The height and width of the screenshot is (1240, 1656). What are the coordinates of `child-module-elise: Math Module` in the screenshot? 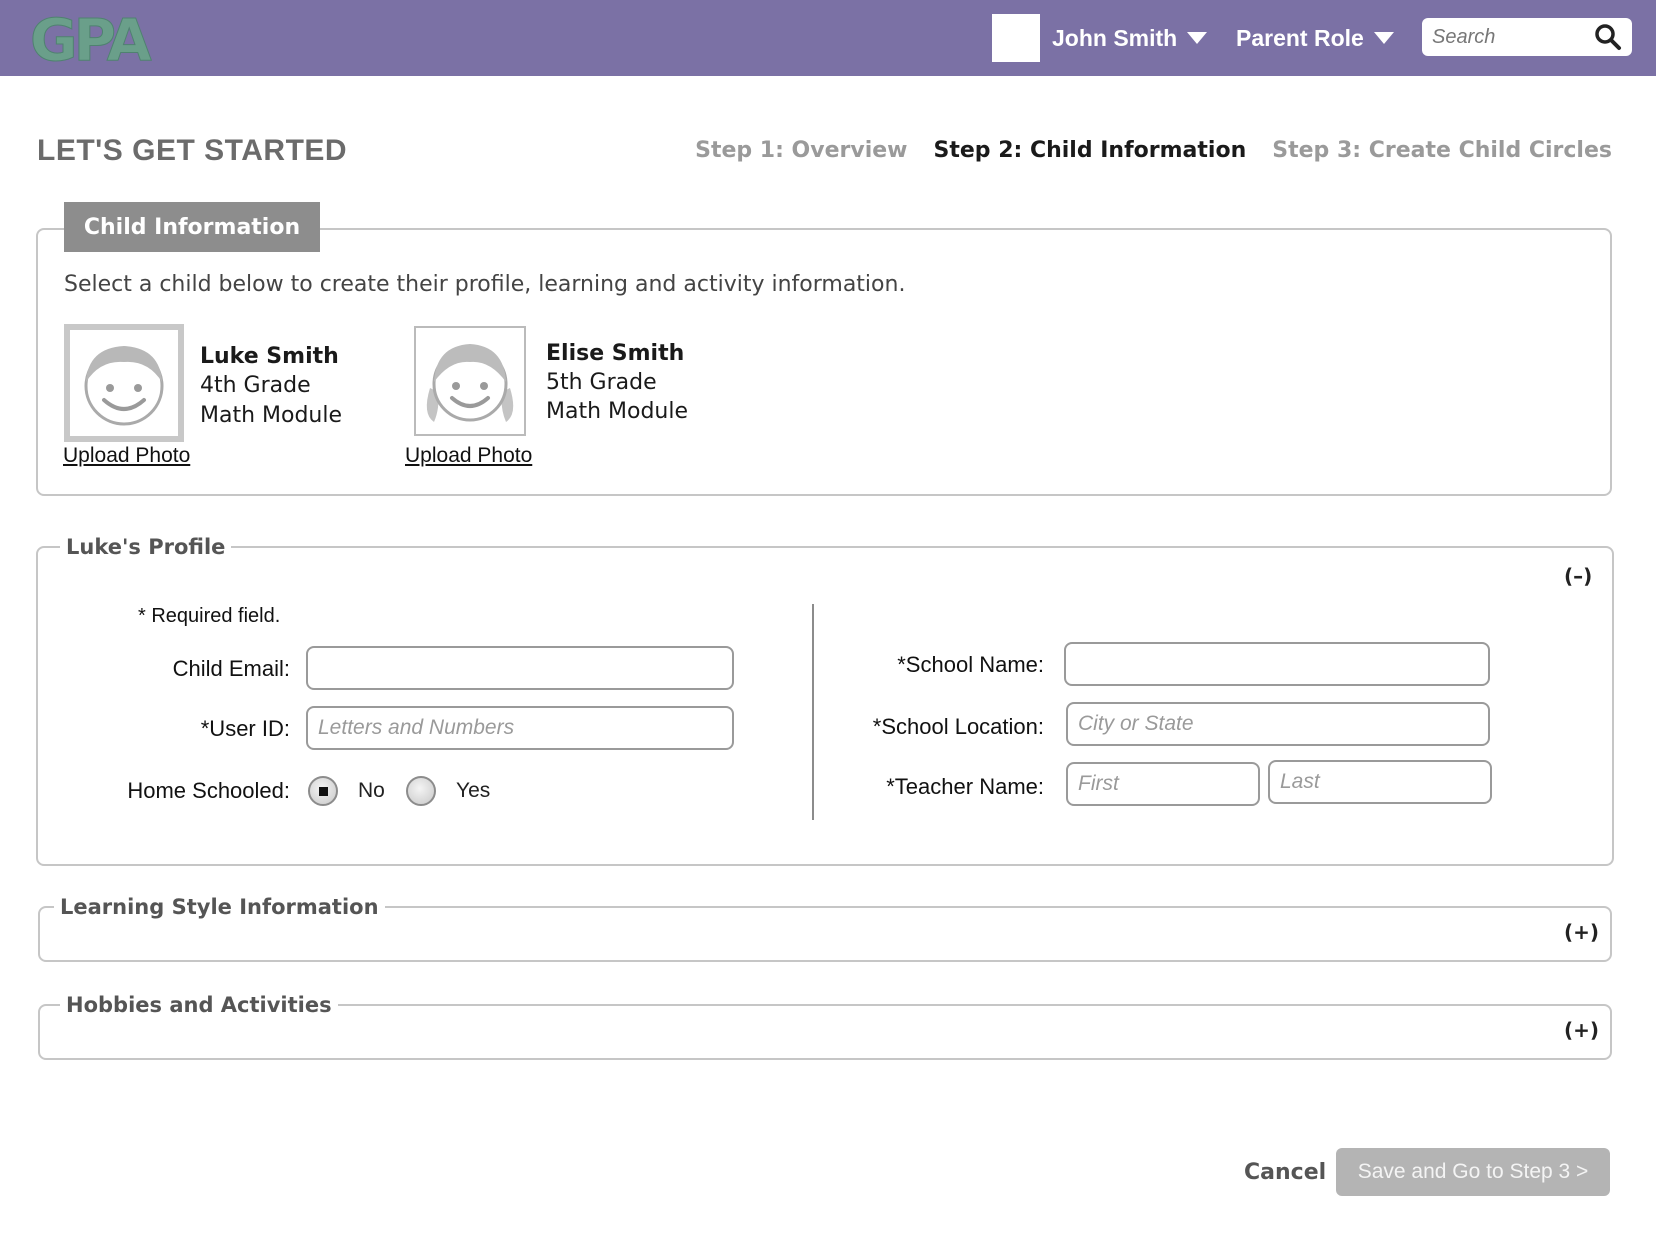 It's located at (617, 411).